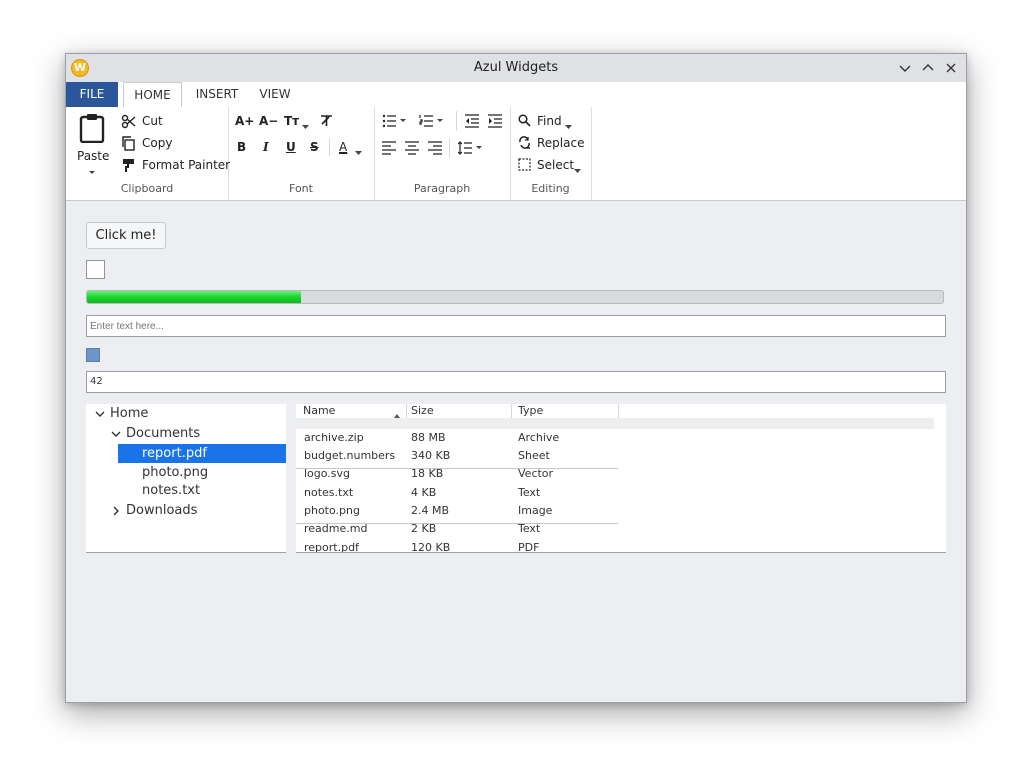 The image size is (1030, 778). I want to click on cell-size: 340 KB, so click(431, 455).